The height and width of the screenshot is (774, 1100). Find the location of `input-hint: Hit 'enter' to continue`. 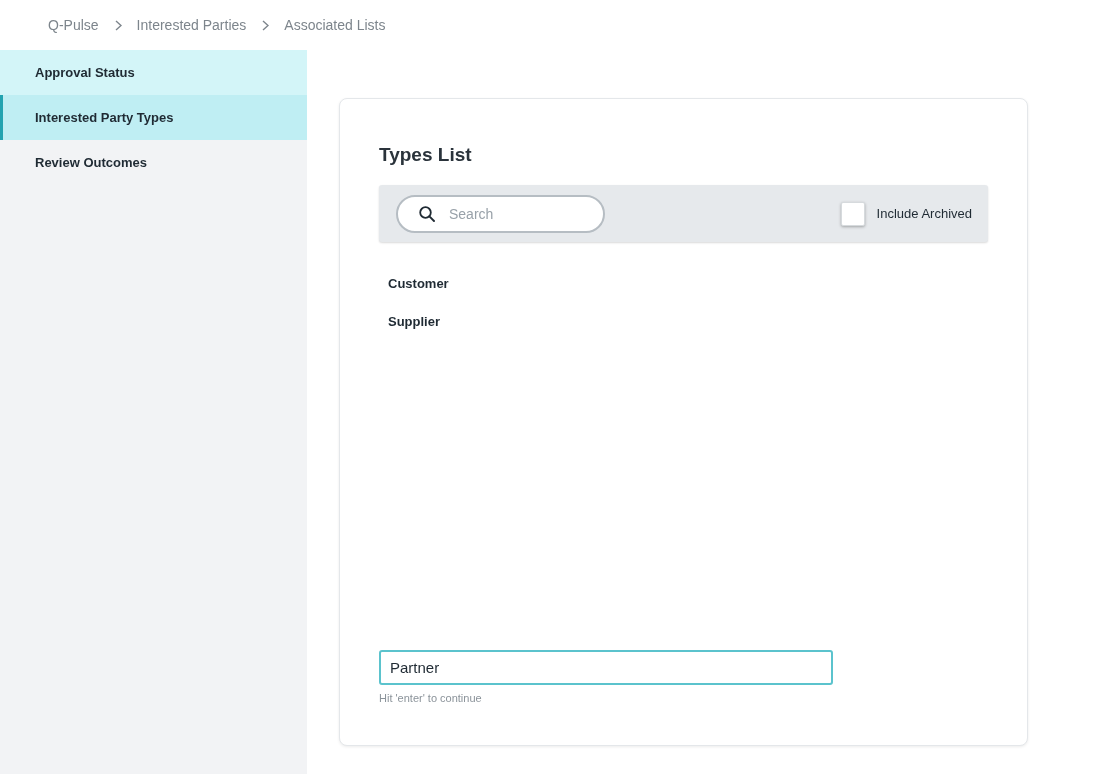

input-hint: Hit 'enter' to continue is located at coordinates (430, 698).